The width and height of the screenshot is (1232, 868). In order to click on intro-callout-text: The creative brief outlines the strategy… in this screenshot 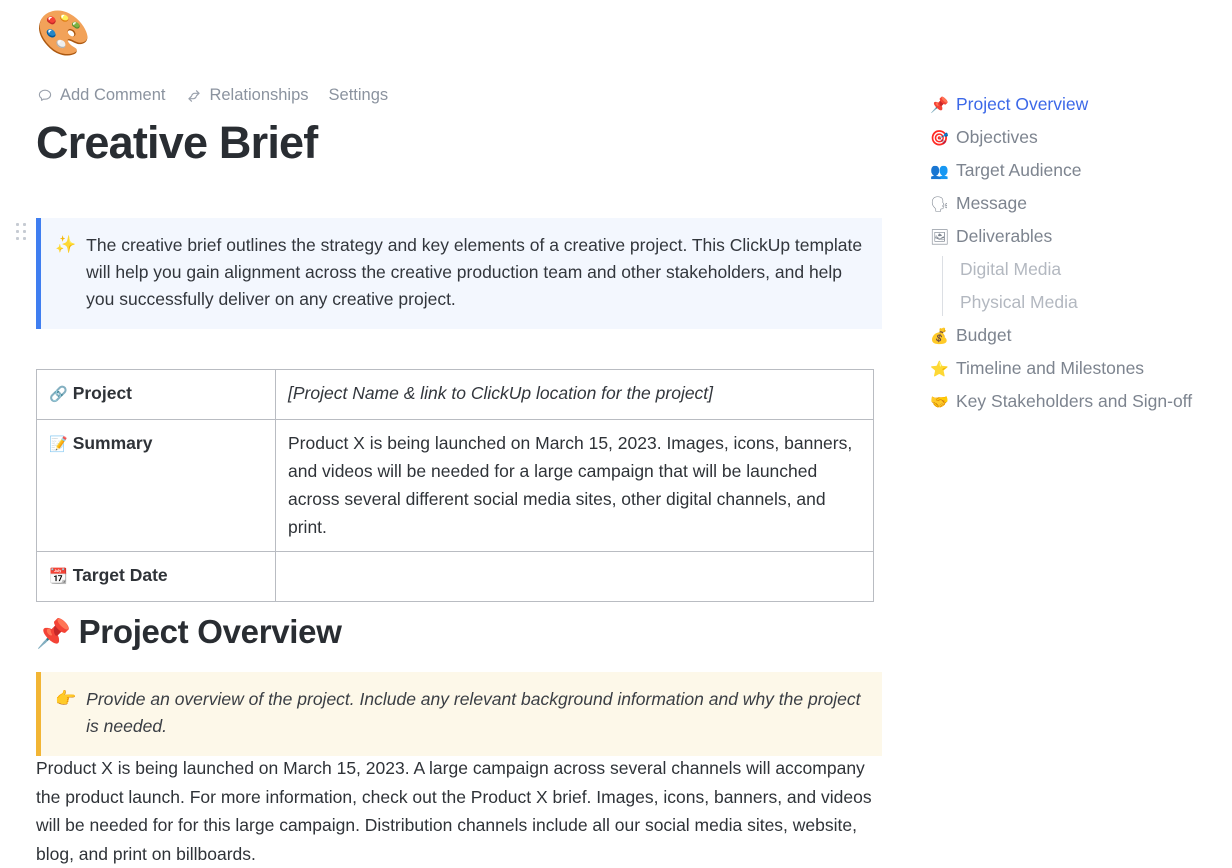, I will do `click(474, 272)`.